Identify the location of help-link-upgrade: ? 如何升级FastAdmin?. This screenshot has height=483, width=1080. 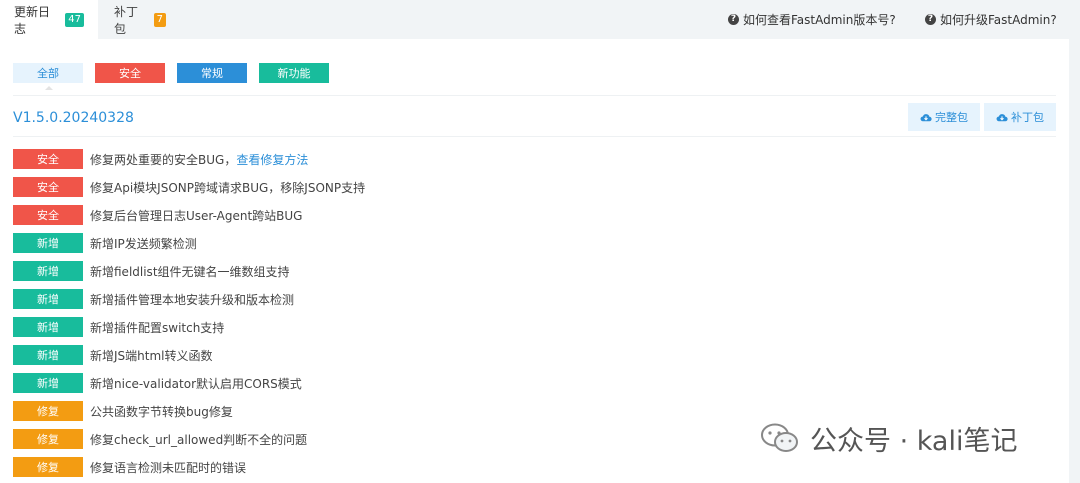
(991, 19).